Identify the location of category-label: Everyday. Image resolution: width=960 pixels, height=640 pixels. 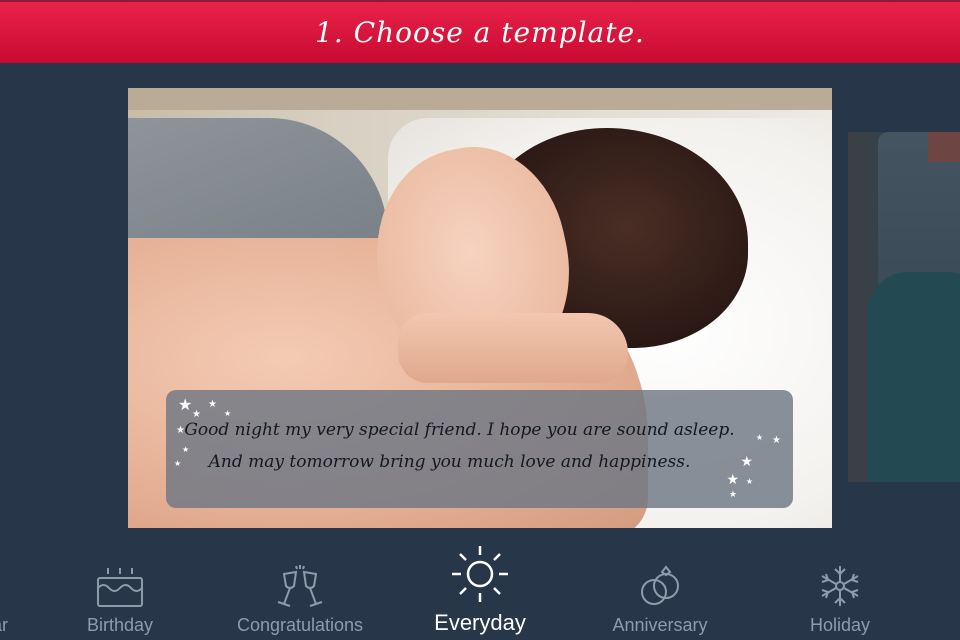
(480, 622).